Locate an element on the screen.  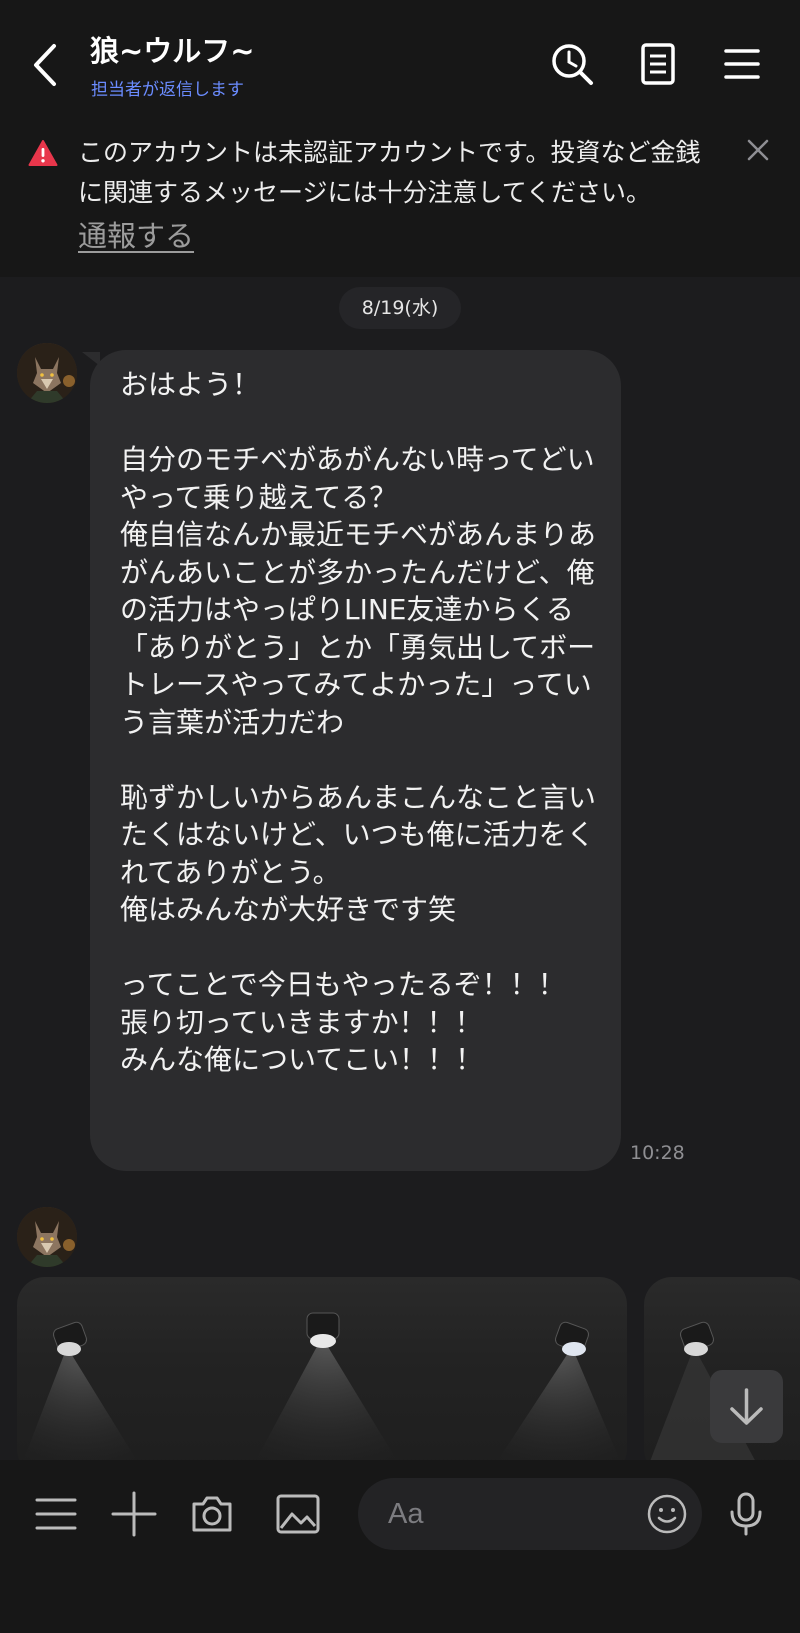
arrow-down-icon is located at coordinates (746, 1406).